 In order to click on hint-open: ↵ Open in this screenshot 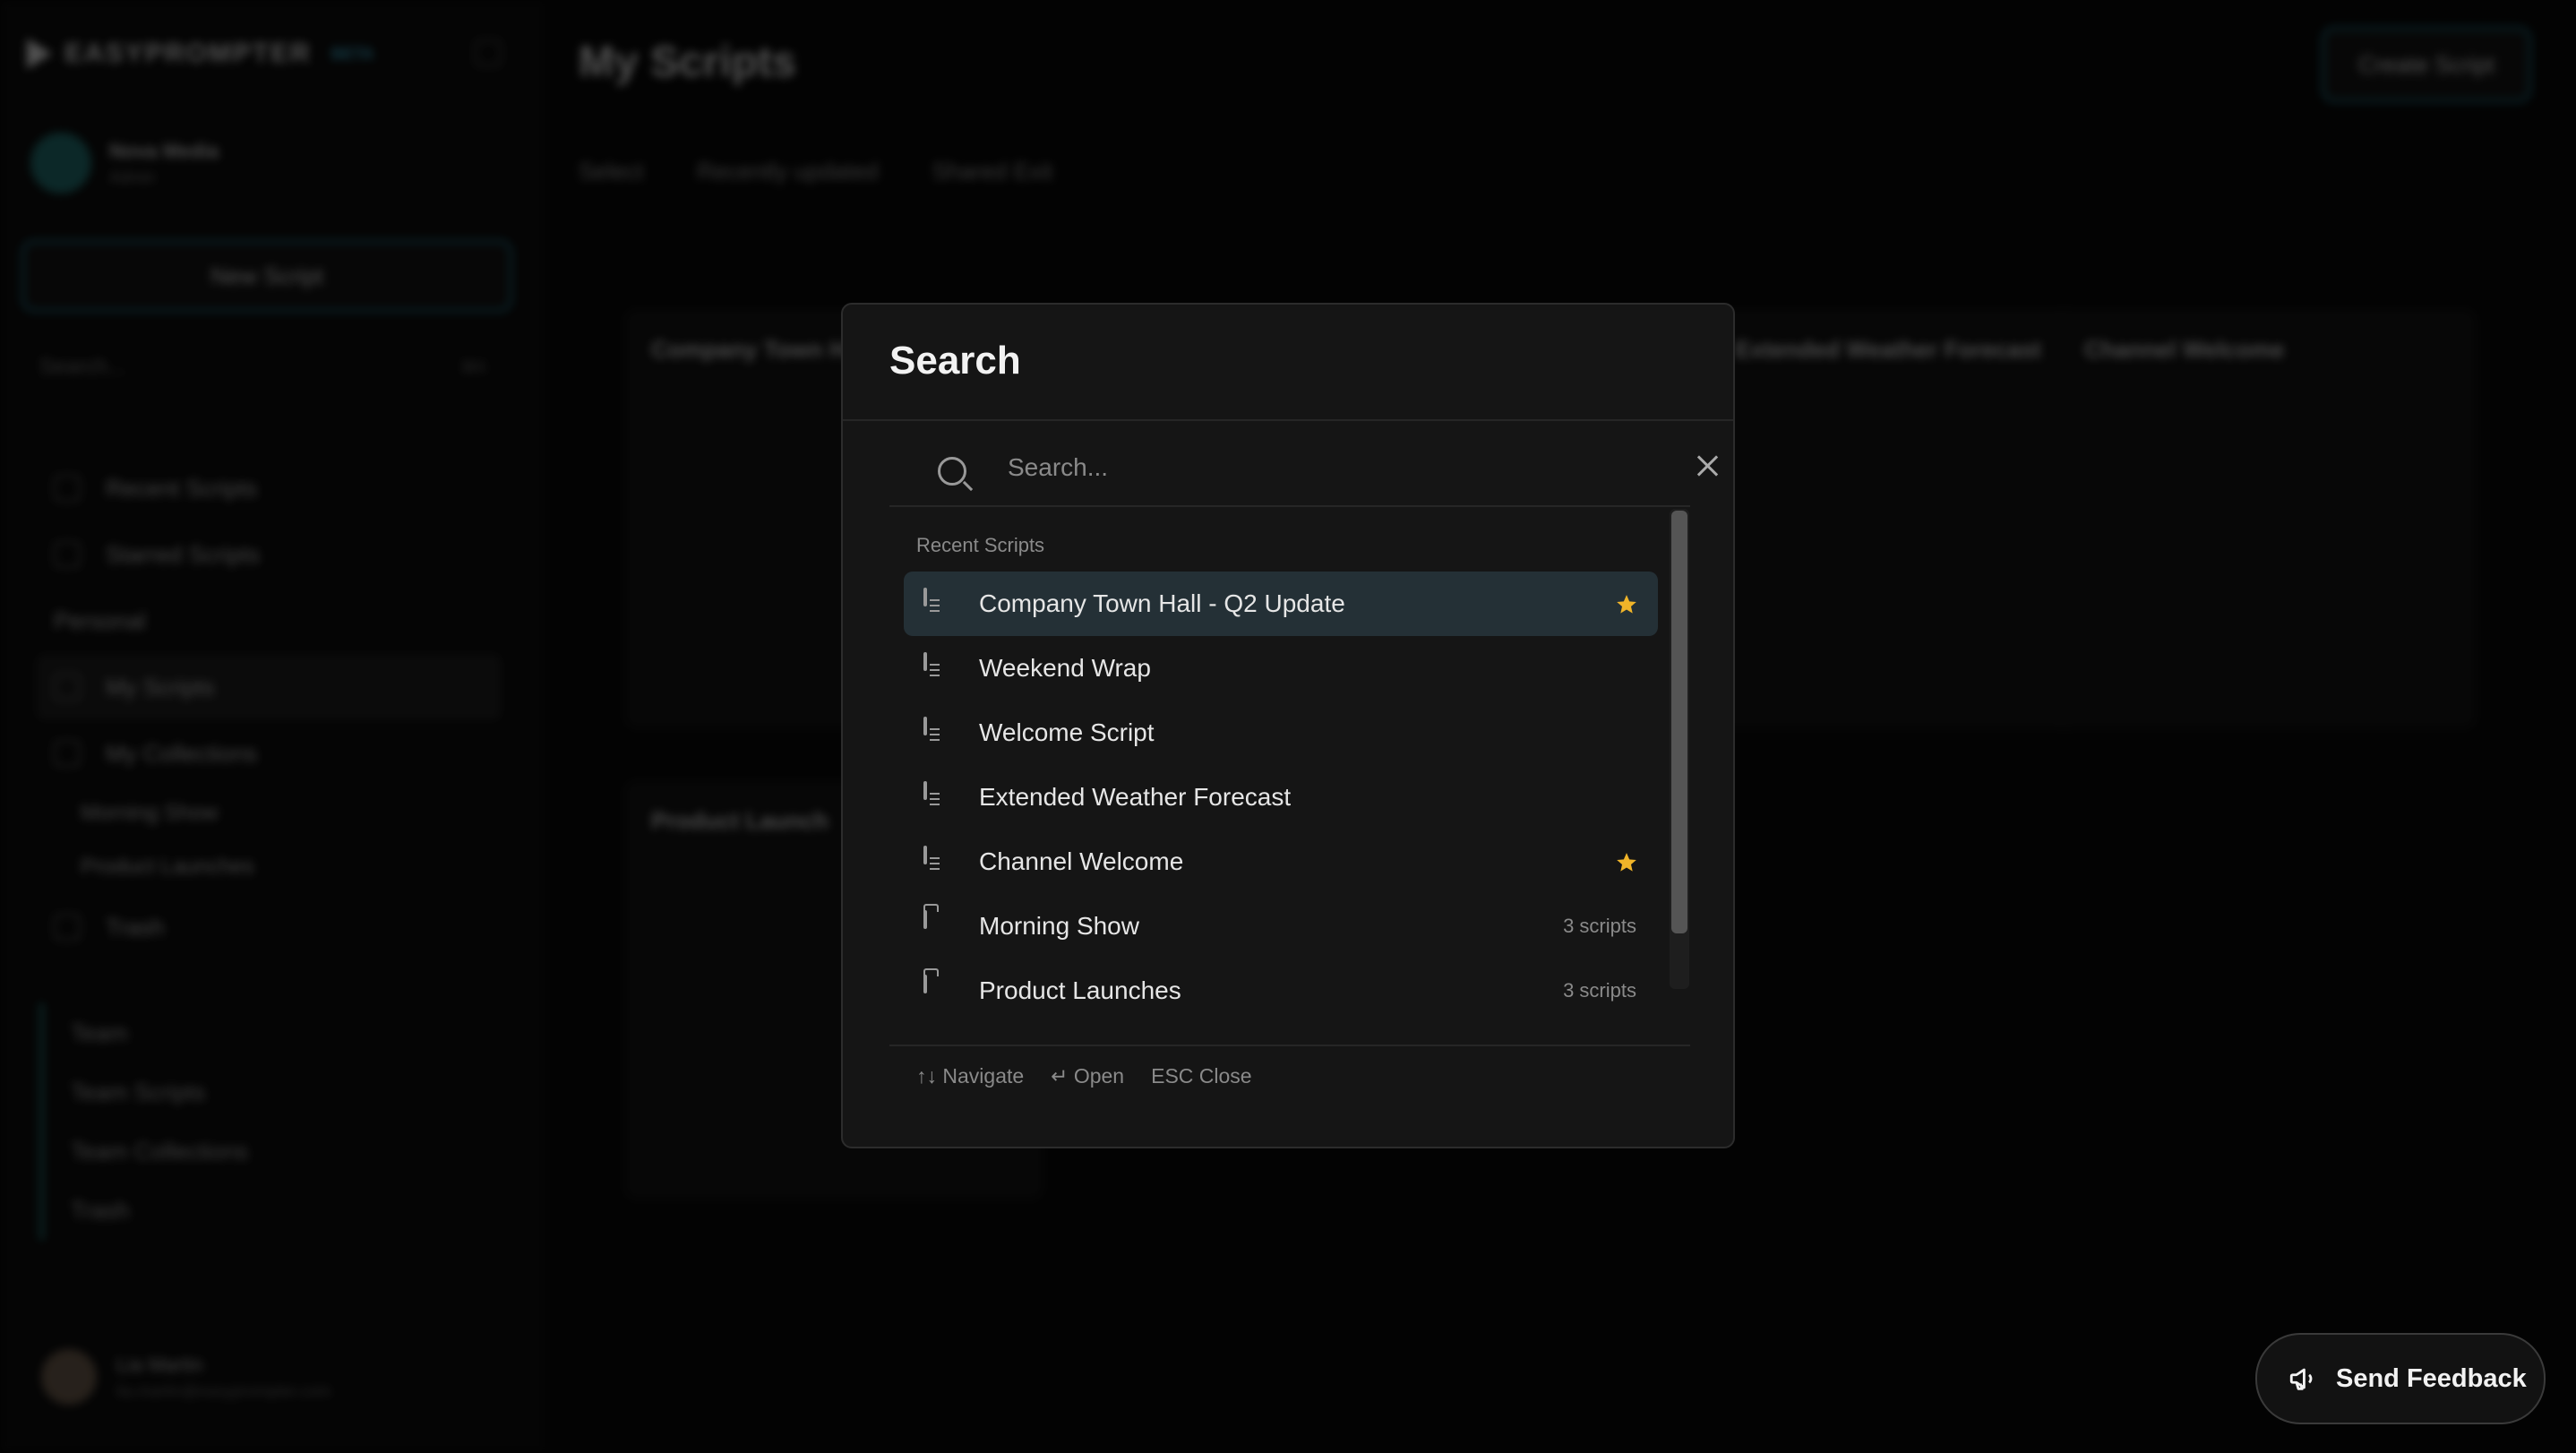, I will do `click(1088, 1076)`.